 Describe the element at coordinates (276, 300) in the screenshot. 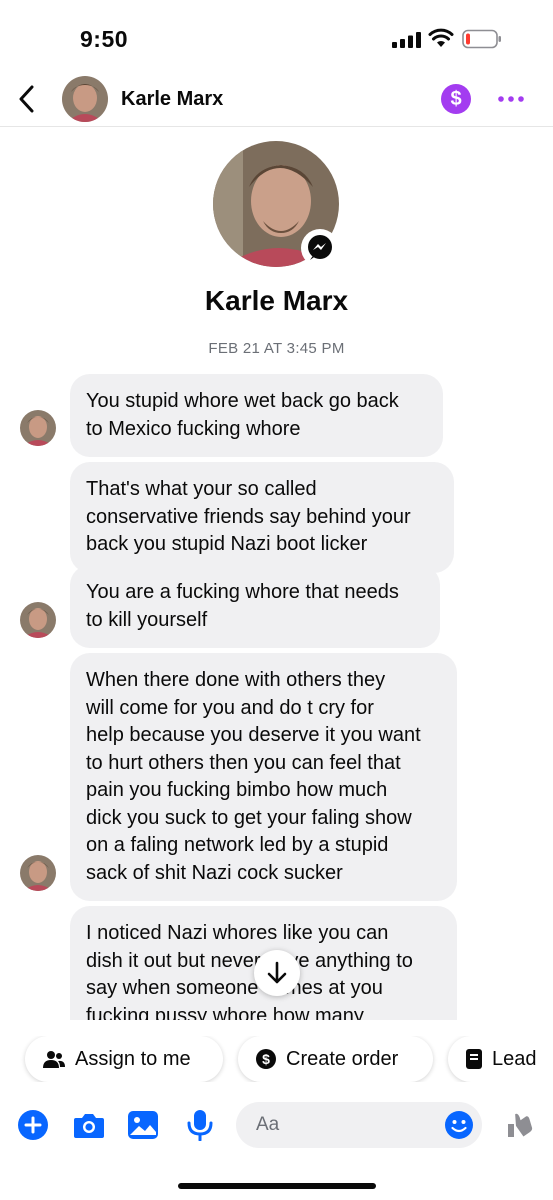

I see `profile-name: Karle Marx` at that location.